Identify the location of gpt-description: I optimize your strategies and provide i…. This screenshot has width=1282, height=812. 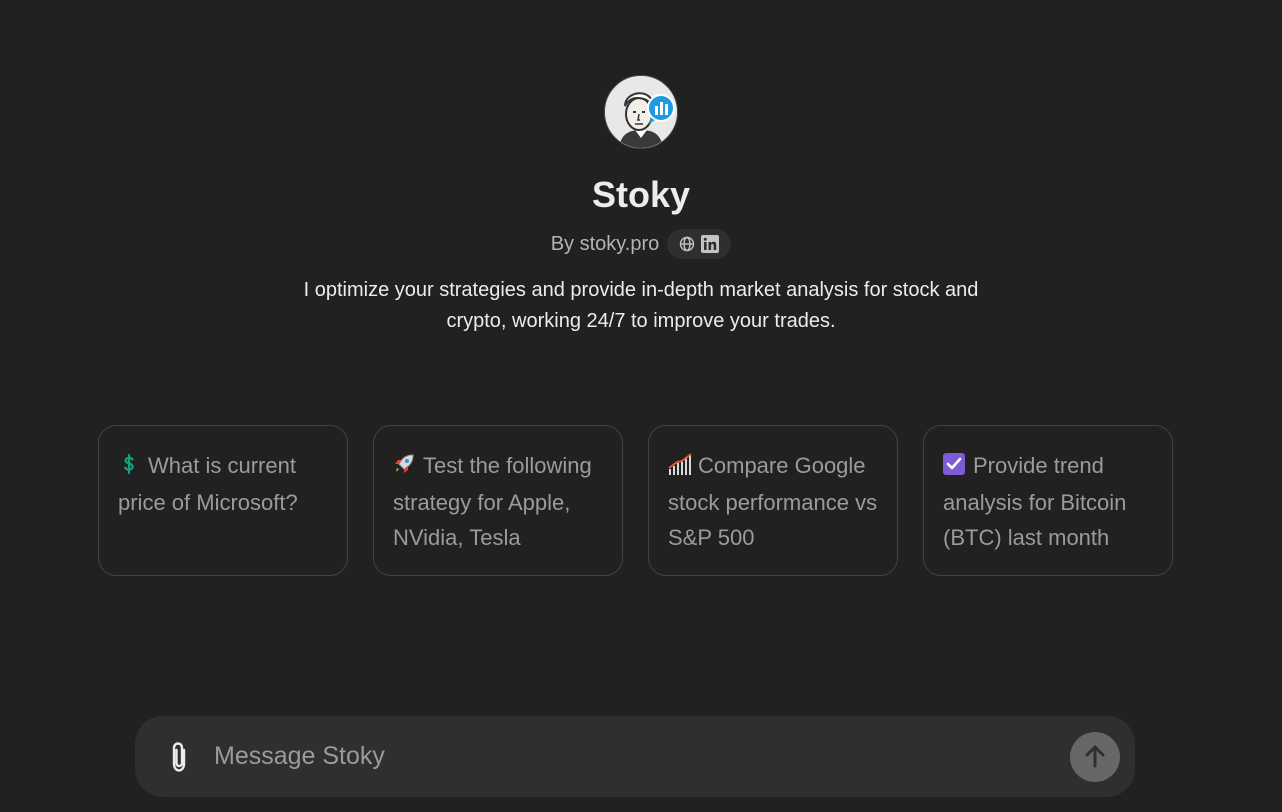
(641, 305).